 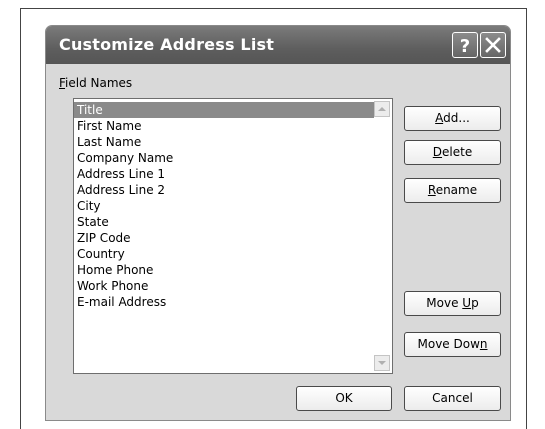 What do you see at coordinates (452, 303) in the screenshot?
I see `move-up-button: Move Up` at bounding box center [452, 303].